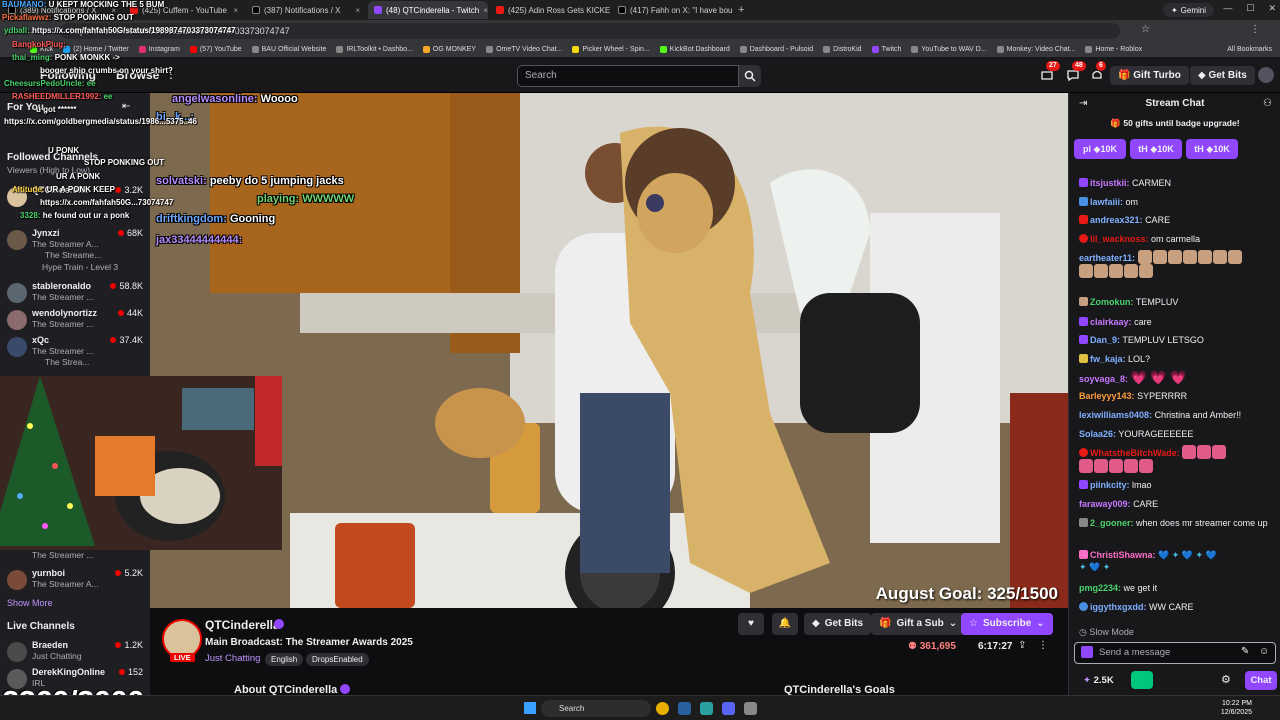 The height and width of the screenshot is (720, 1280). Describe the element at coordinates (1098, 71) in the screenshot. I see `notifications-icon: 6` at that location.